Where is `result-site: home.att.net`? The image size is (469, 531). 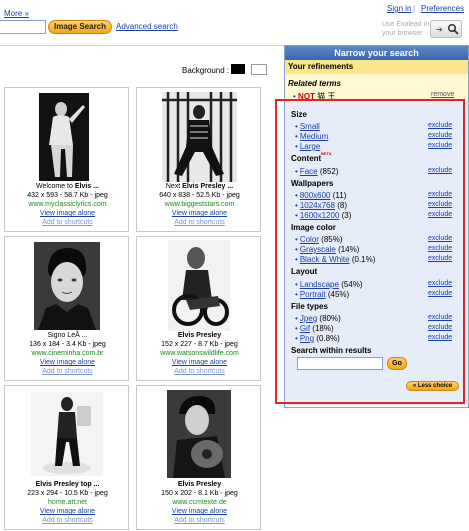
result-site: home.att.net is located at coordinates (67, 502).